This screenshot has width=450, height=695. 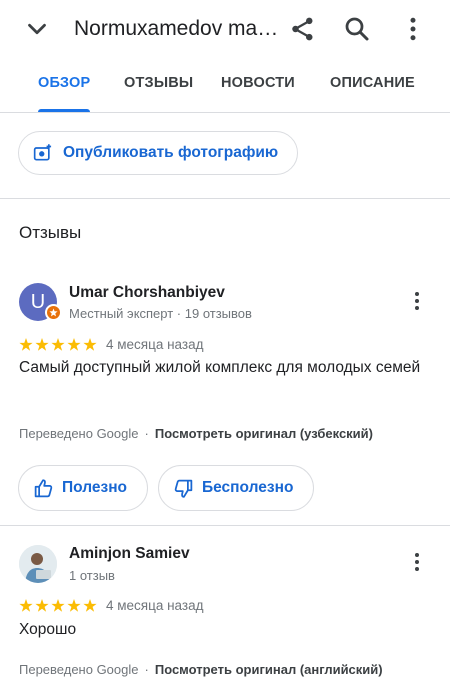 I want to click on tab-label: НОВОСТИ, so click(x=258, y=83).